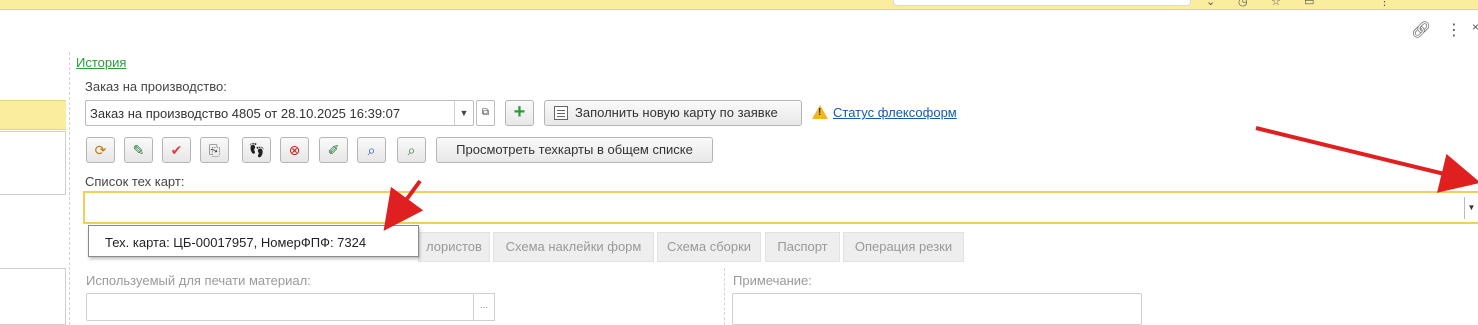 The image size is (1478, 325). I want to click on footprints-icon: 👣︎, so click(256, 150).